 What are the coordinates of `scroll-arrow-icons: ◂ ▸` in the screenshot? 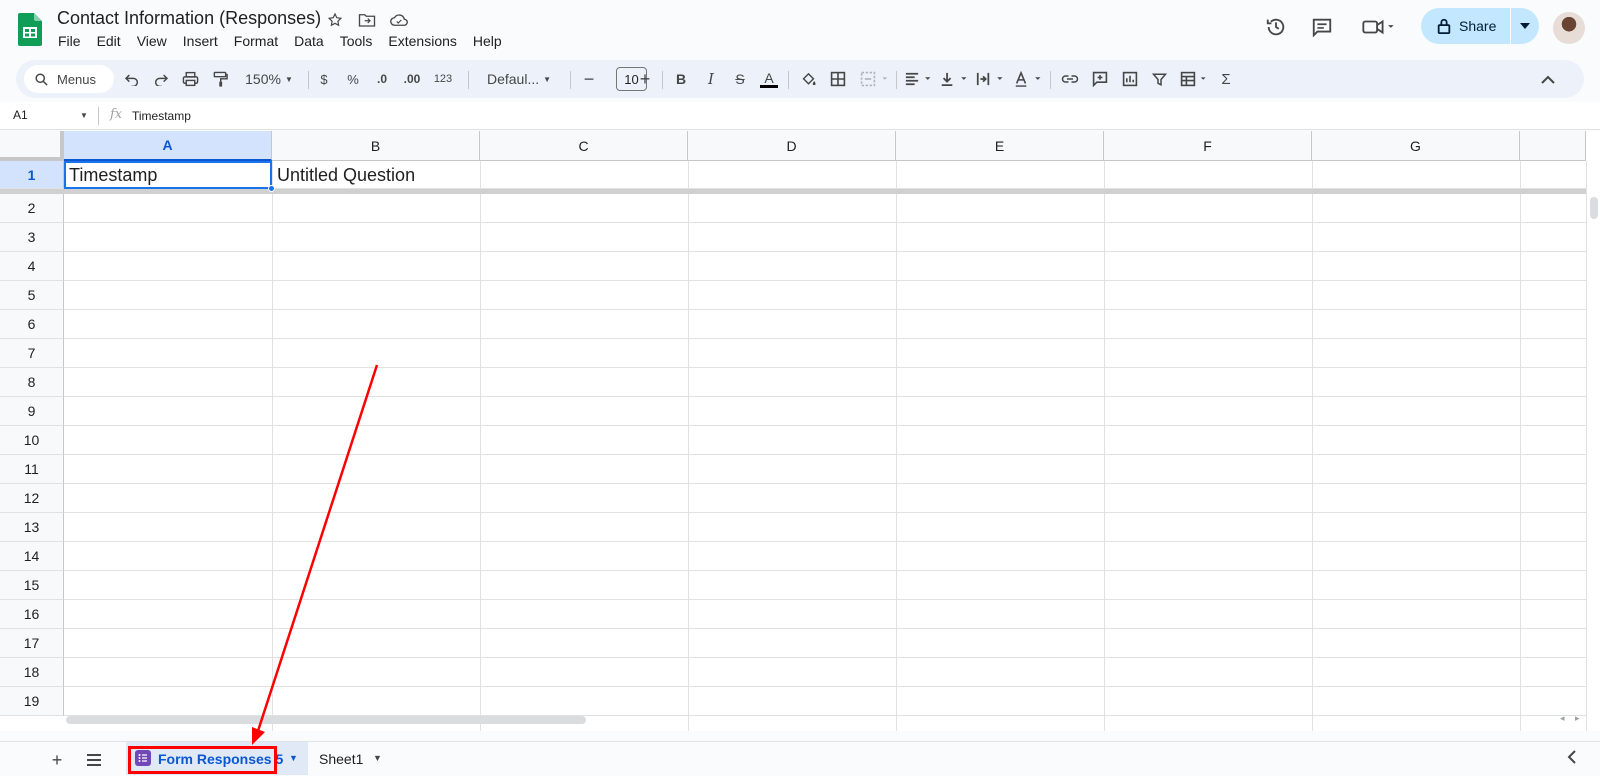 It's located at (1572, 718).